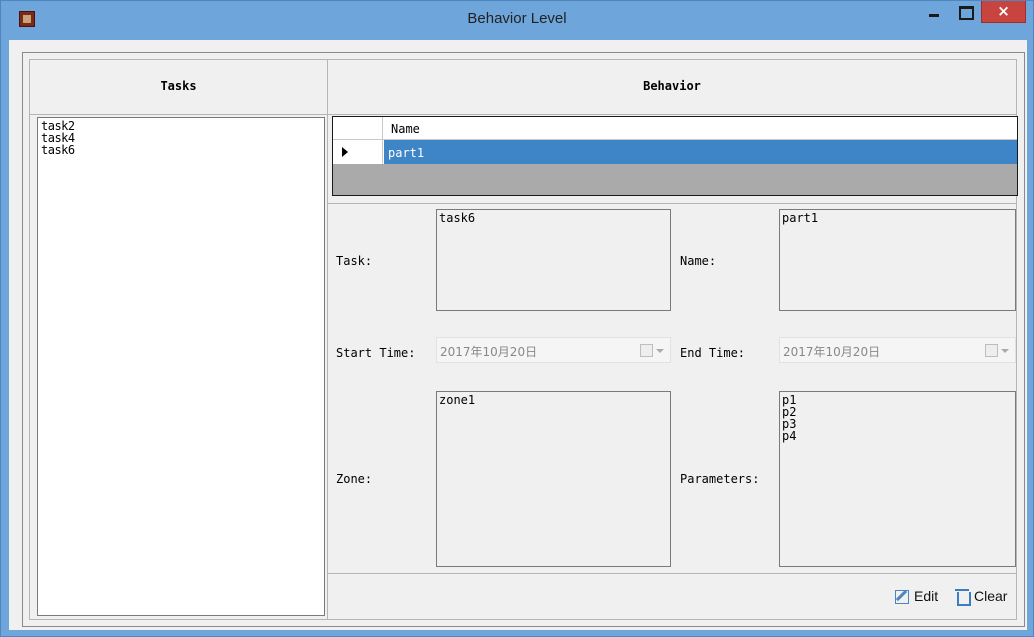 Image resolution: width=1034 pixels, height=637 pixels. I want to click on grid-header-row: Name, so click(675, 128).